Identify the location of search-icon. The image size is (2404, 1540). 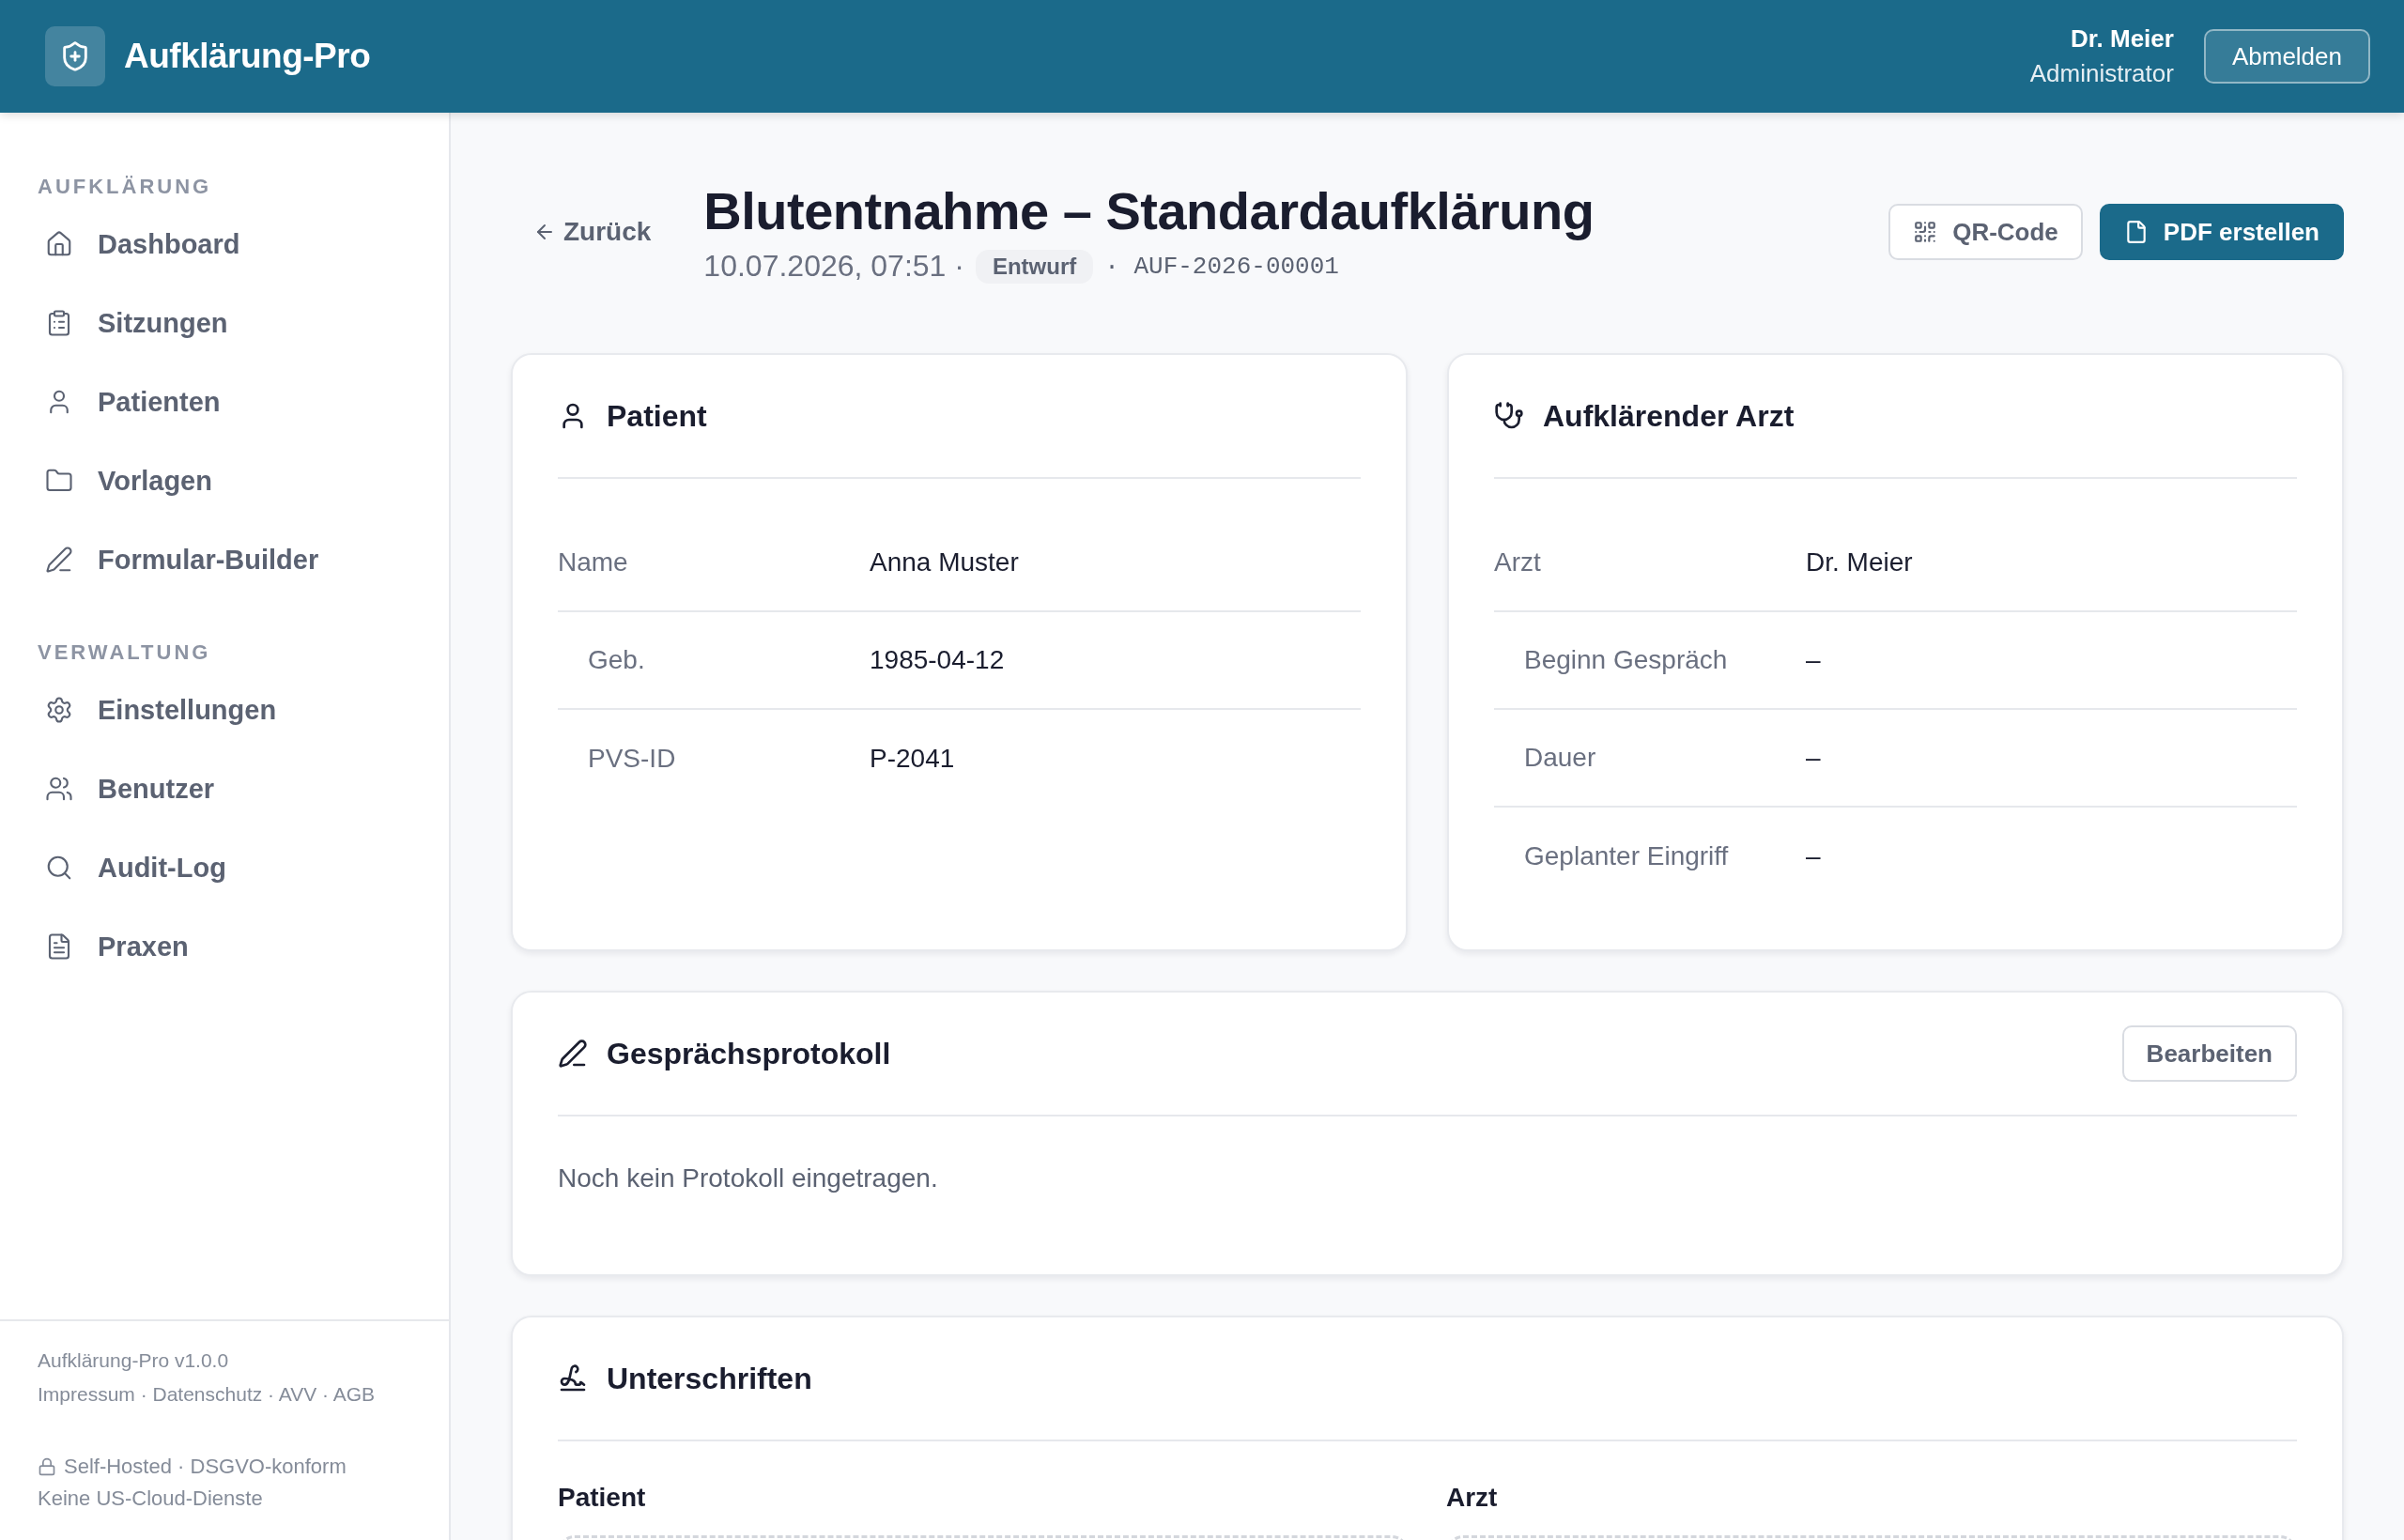
(59, 868).